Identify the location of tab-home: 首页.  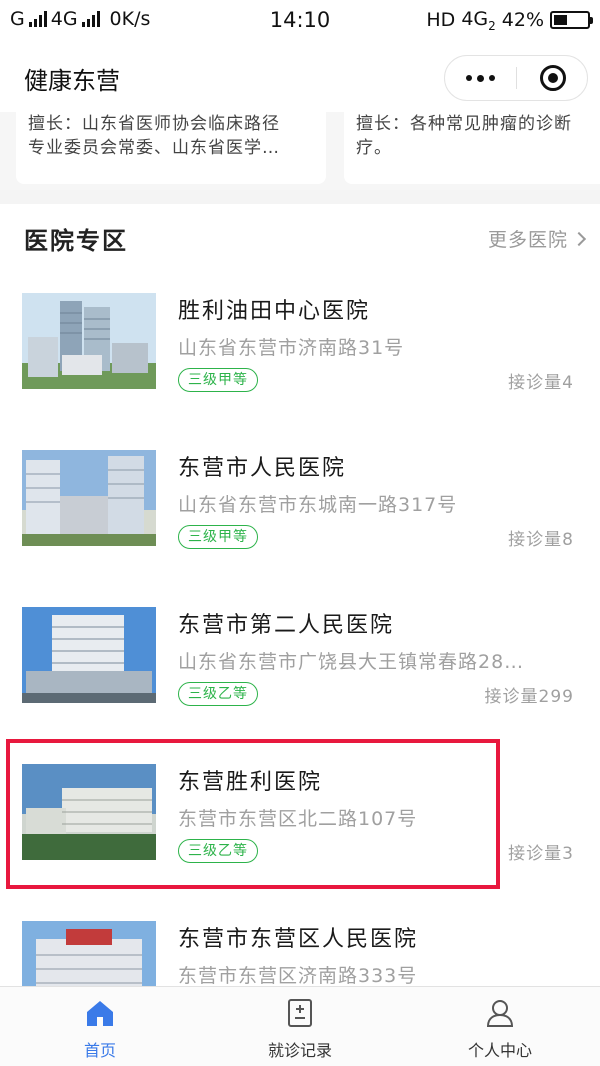
(100, 1026).